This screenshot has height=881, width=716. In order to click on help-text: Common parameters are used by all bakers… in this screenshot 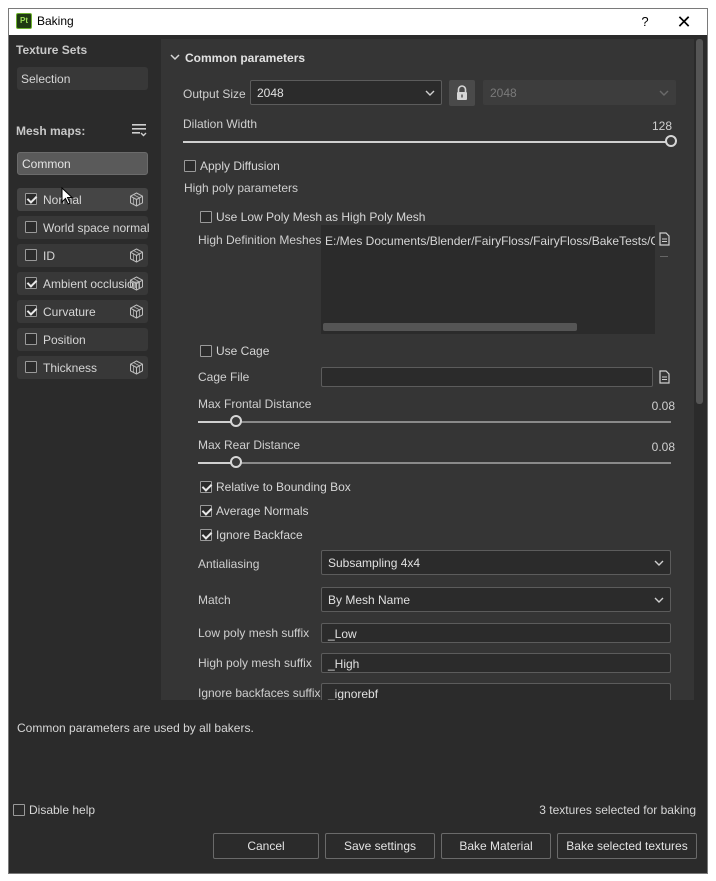, I will do `click(135, 728)`.